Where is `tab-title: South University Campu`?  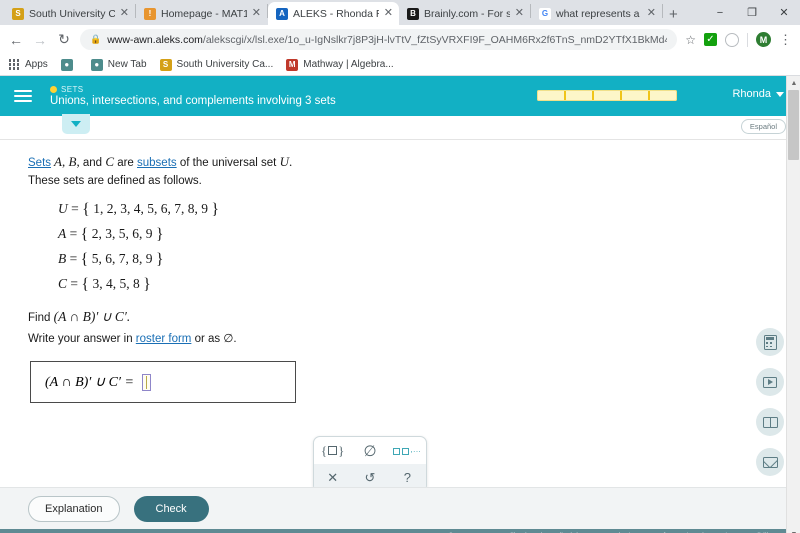
tab-title: South University Campu is located at coordinates (72, 13).